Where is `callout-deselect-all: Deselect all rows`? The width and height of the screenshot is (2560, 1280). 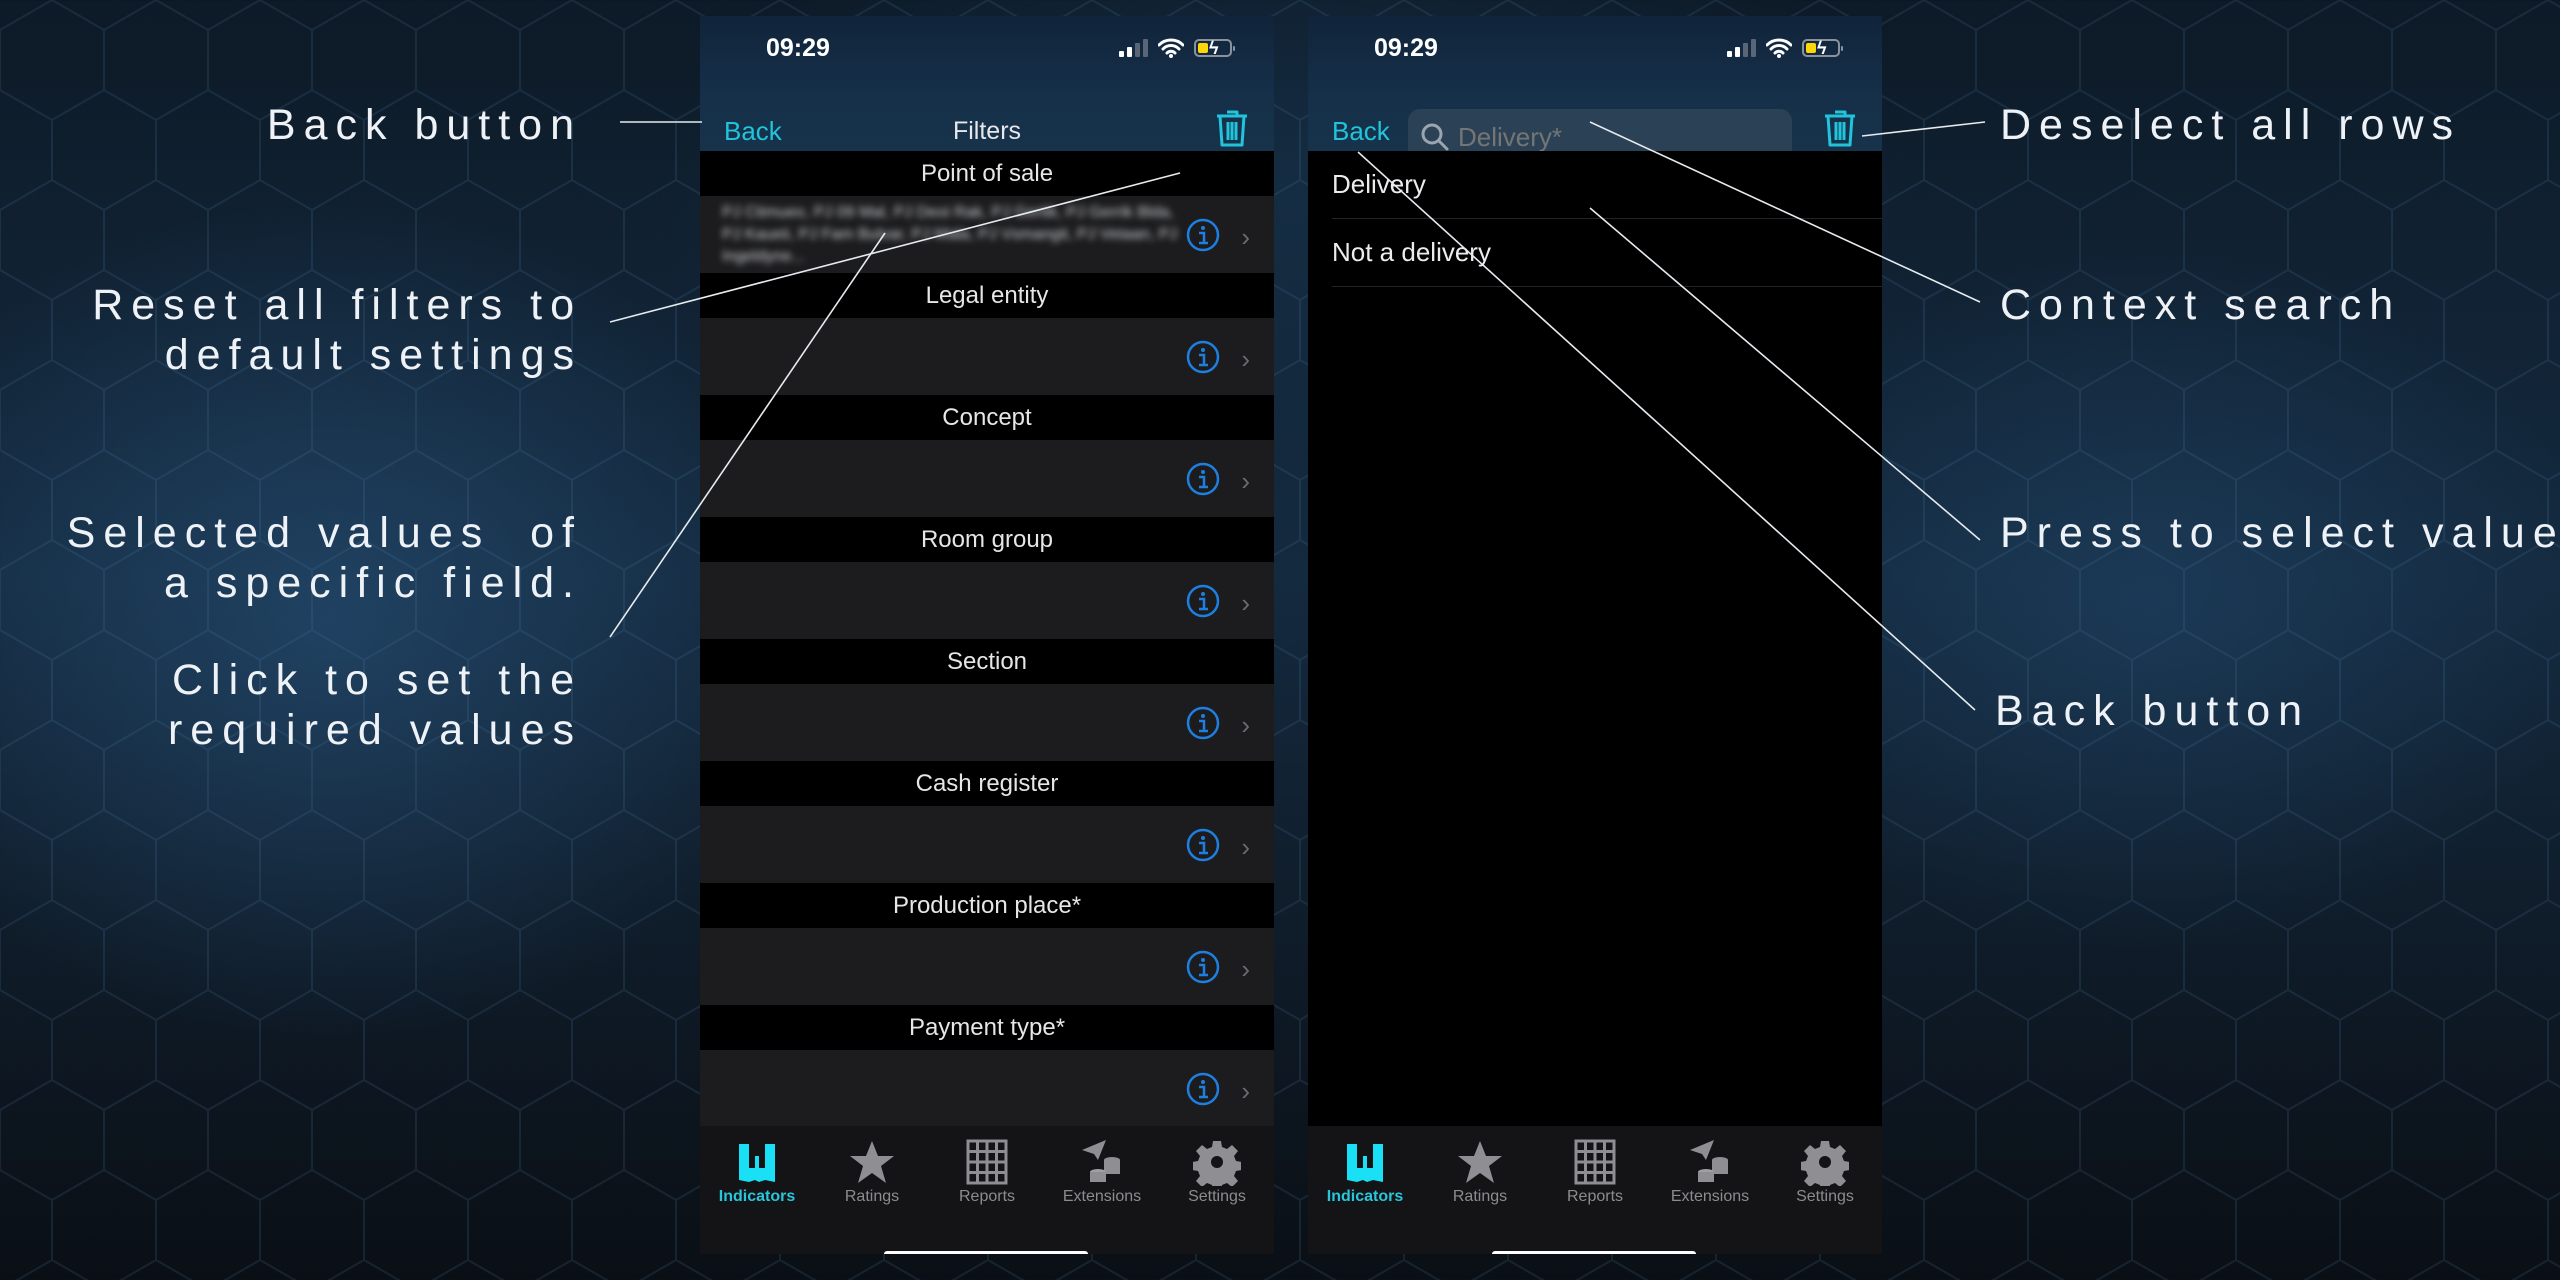
callout-deselect-all: Deselect all rows is located at coordinates (2230, 125).